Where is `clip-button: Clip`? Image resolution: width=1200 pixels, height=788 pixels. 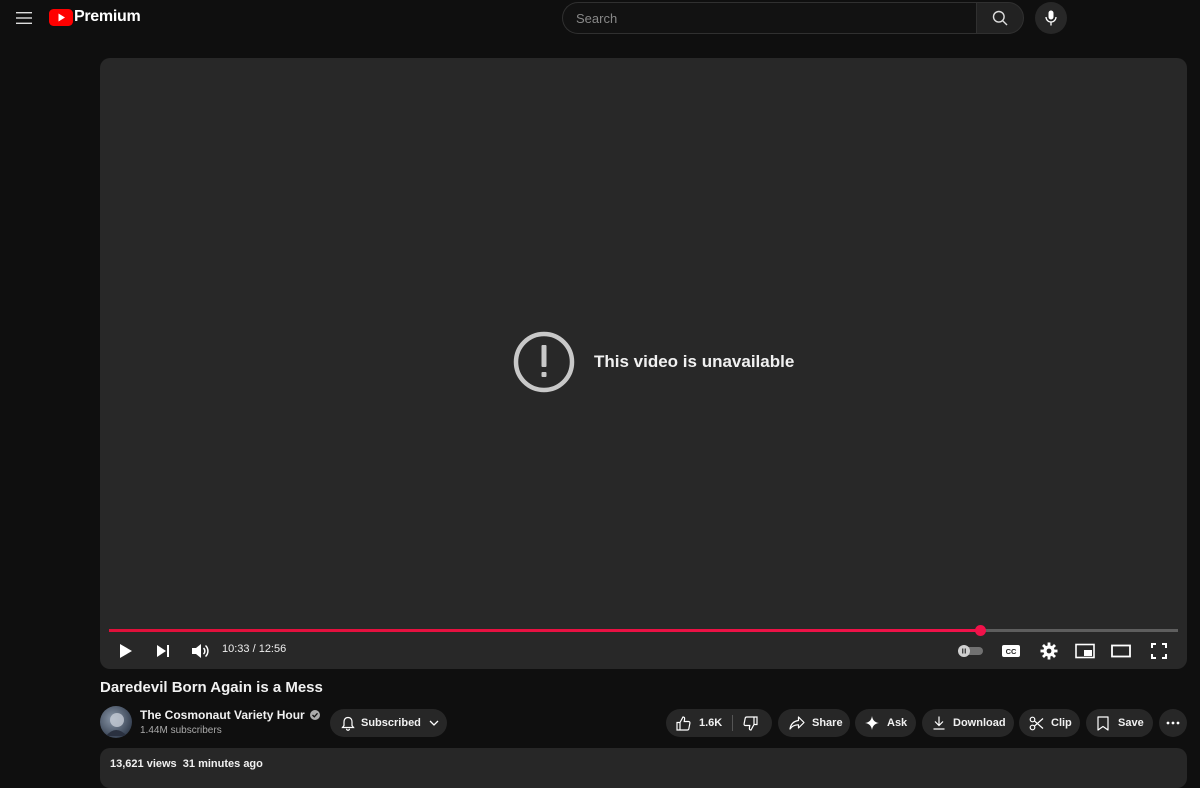 clip-button: Clip is located at coordinates (1049, 723).